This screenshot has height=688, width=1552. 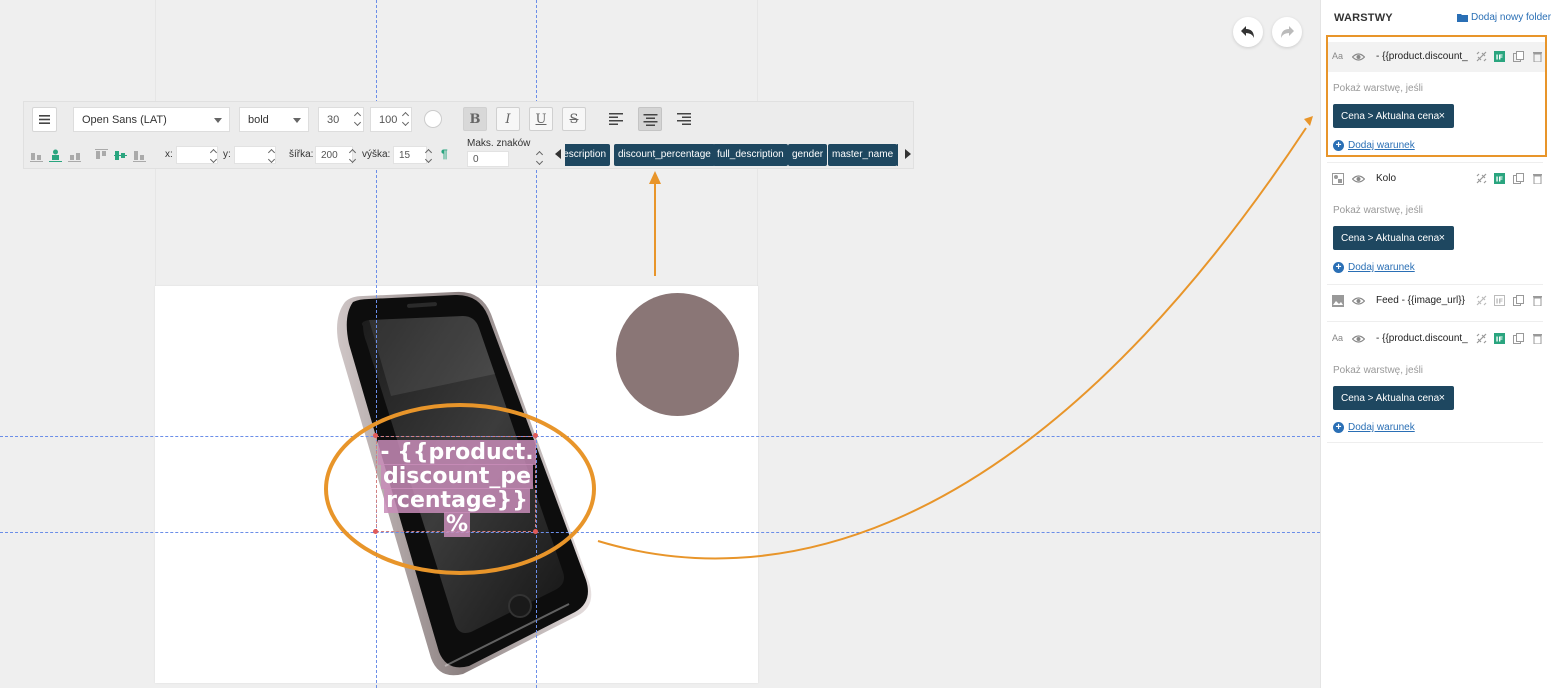 What do you see at coordinates (558, 154) in the screenshot?
I see `tags-scroll-left-icon` at bounding box center [558, 154].